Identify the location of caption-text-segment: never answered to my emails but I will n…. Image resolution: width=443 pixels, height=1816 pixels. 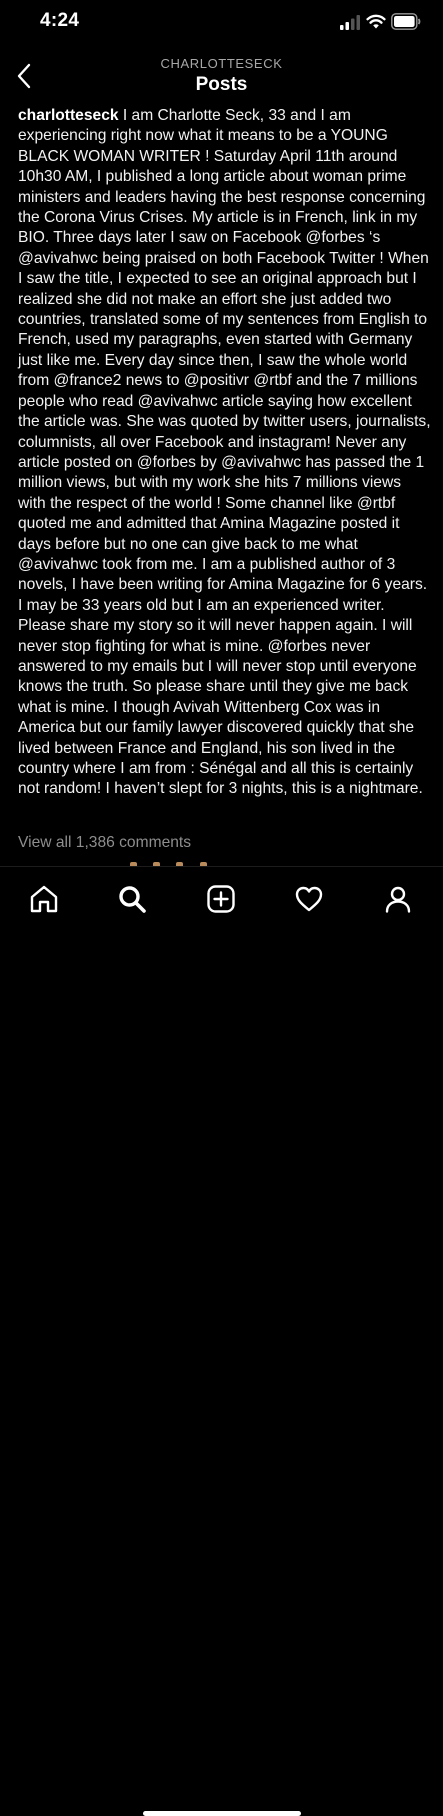
(220, 717).